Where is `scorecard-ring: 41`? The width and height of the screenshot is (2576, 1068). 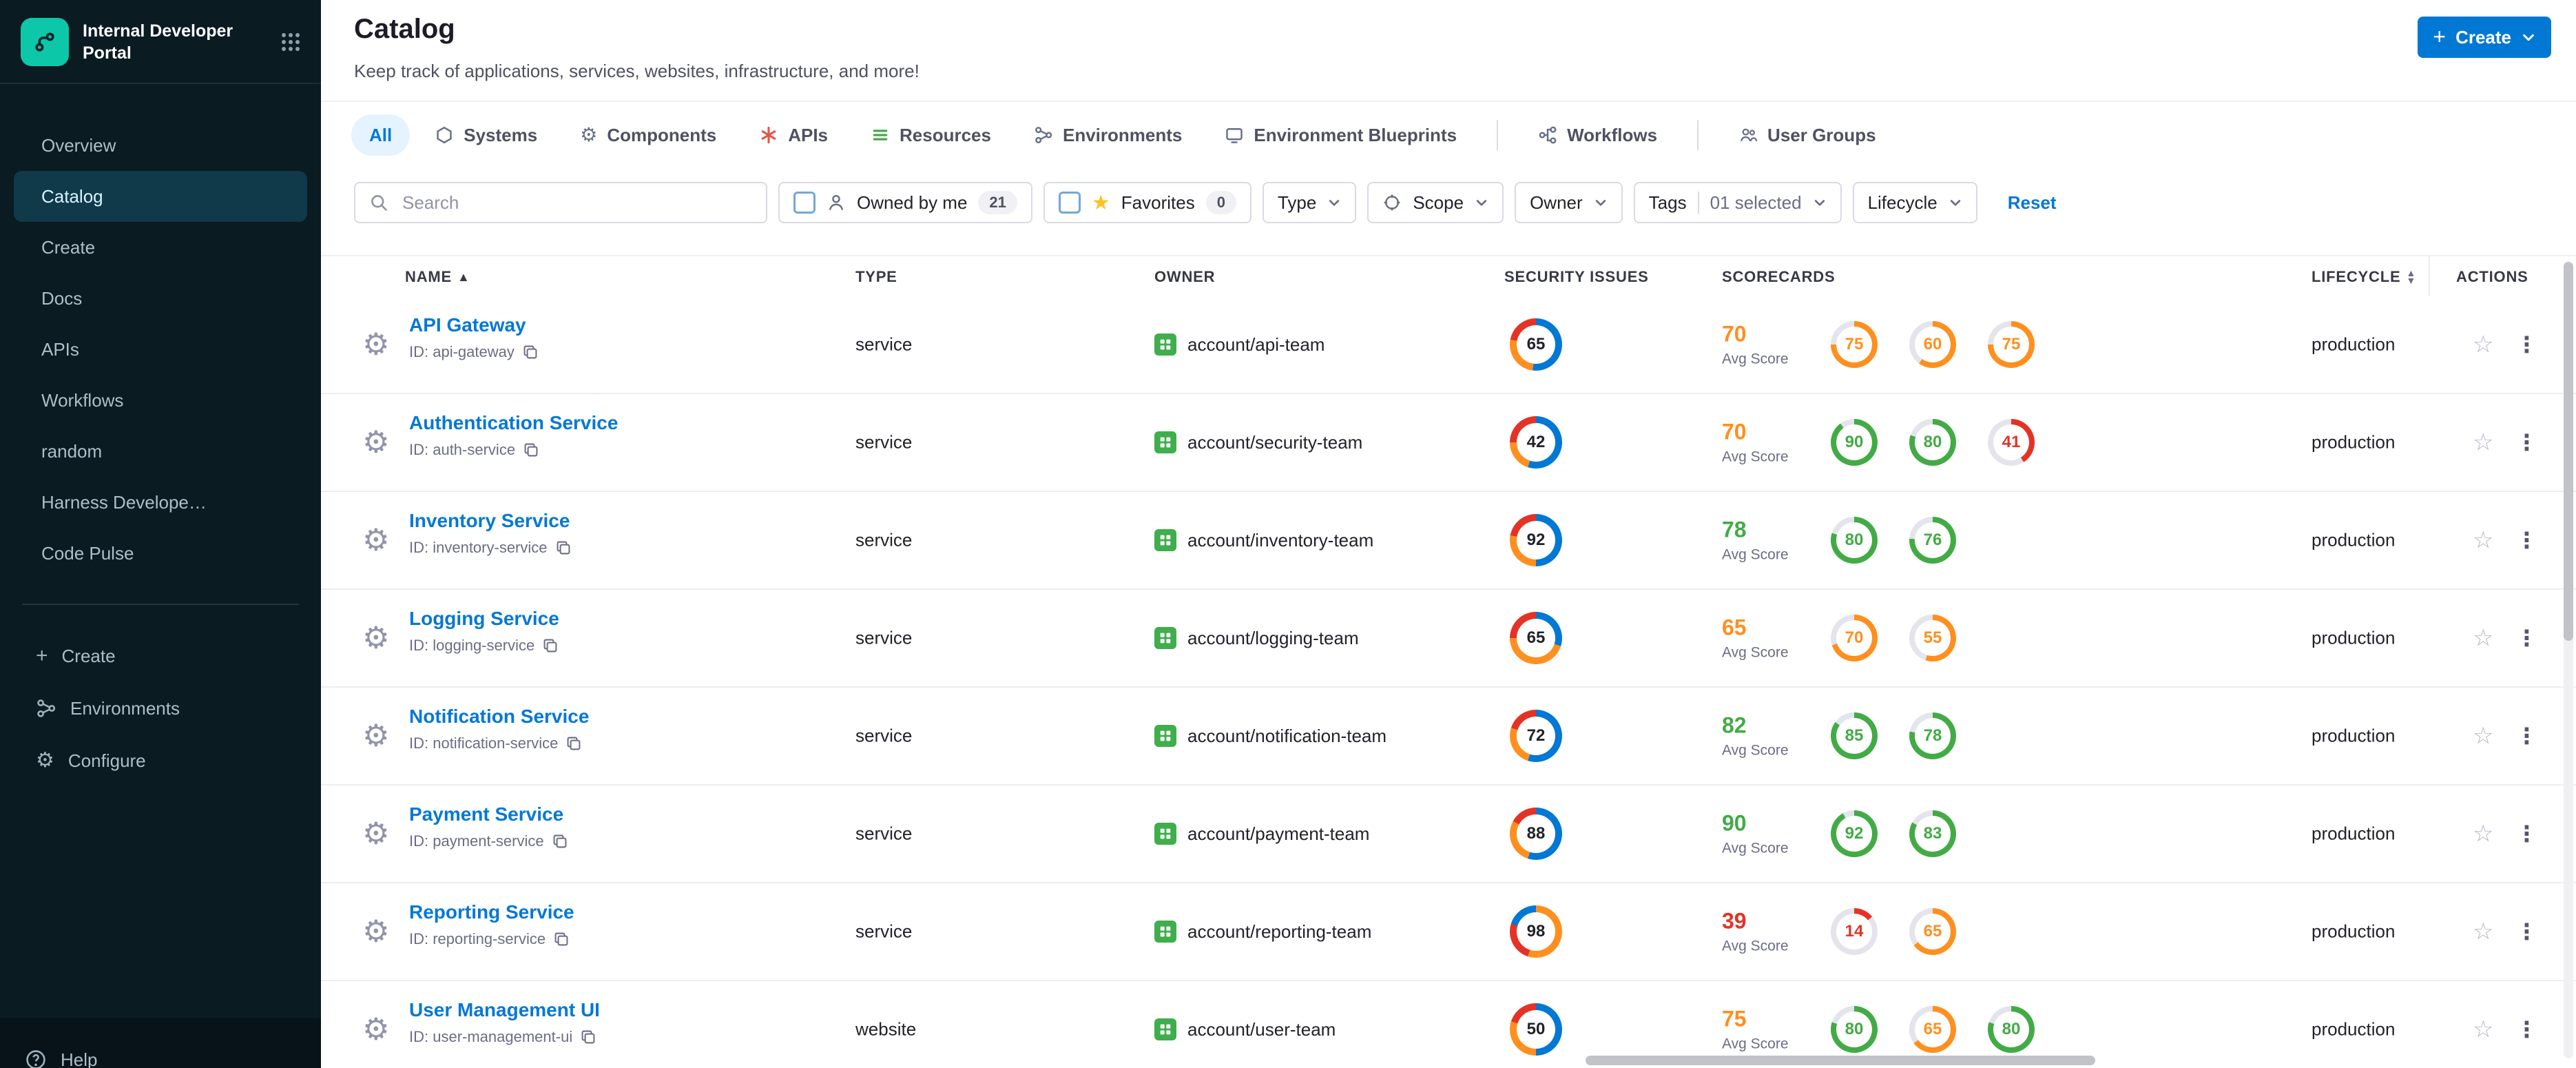 scorecard-ring: 41 is located at coordinates (2011, 443).